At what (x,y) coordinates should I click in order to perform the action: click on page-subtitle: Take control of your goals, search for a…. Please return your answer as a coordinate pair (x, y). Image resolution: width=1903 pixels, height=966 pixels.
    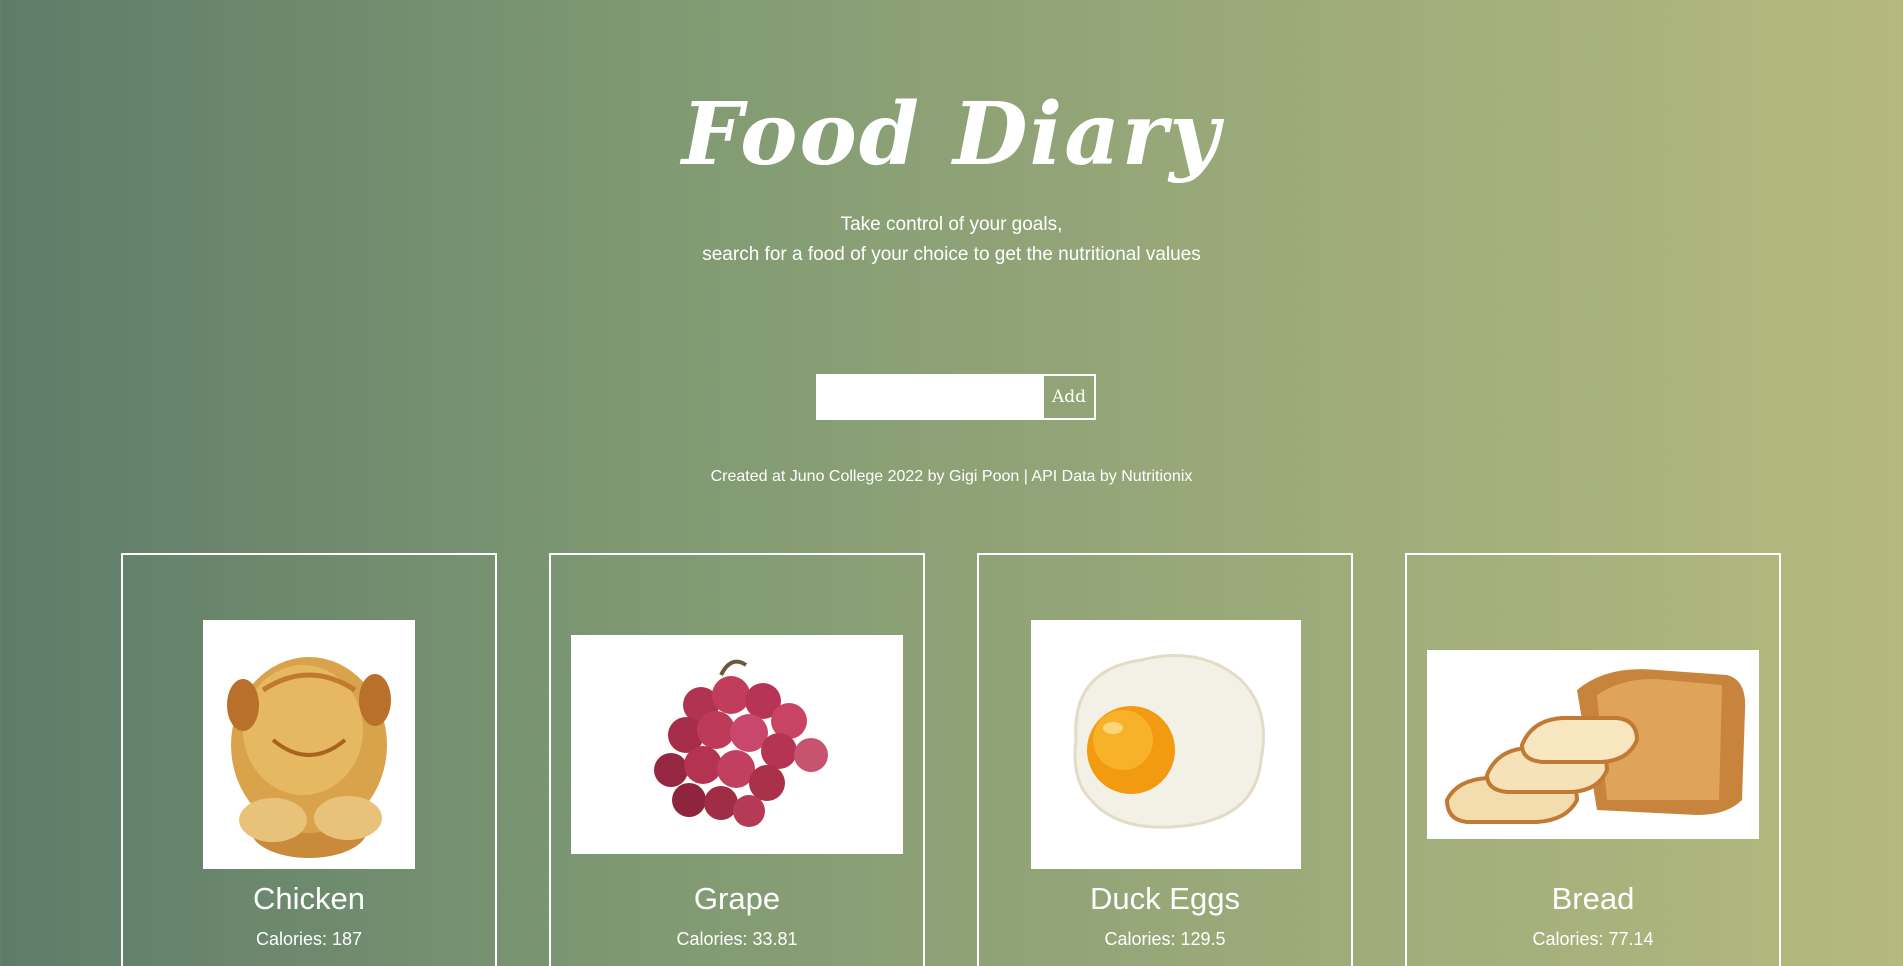
    Looking at the image, I should click on (951, 240).